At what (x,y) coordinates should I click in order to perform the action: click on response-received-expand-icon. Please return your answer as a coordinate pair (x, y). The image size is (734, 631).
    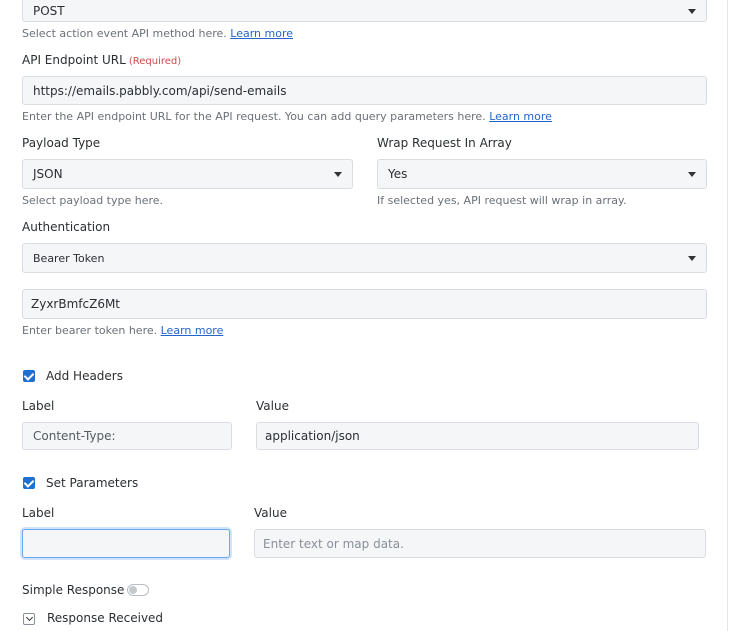
    Looking at the image, I should click on (29, 619).